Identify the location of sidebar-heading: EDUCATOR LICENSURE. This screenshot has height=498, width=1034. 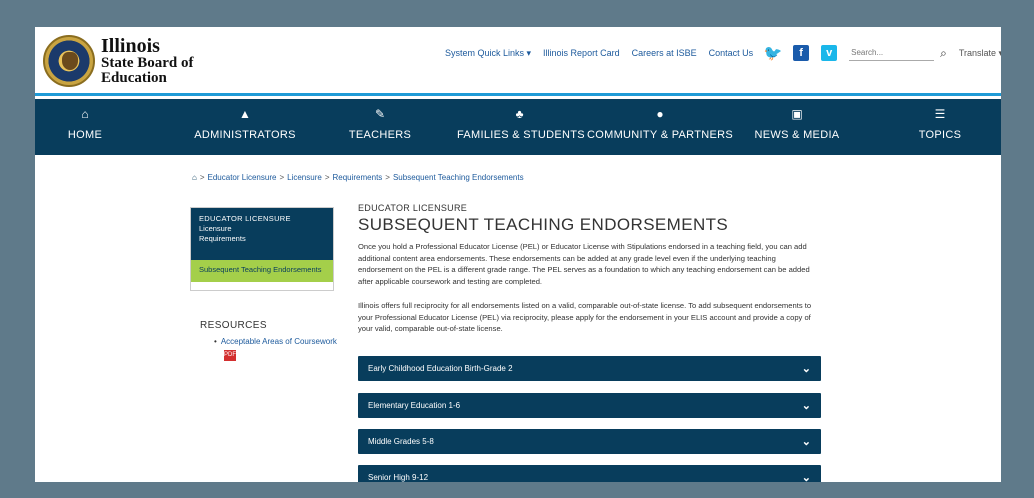
(262, 219).